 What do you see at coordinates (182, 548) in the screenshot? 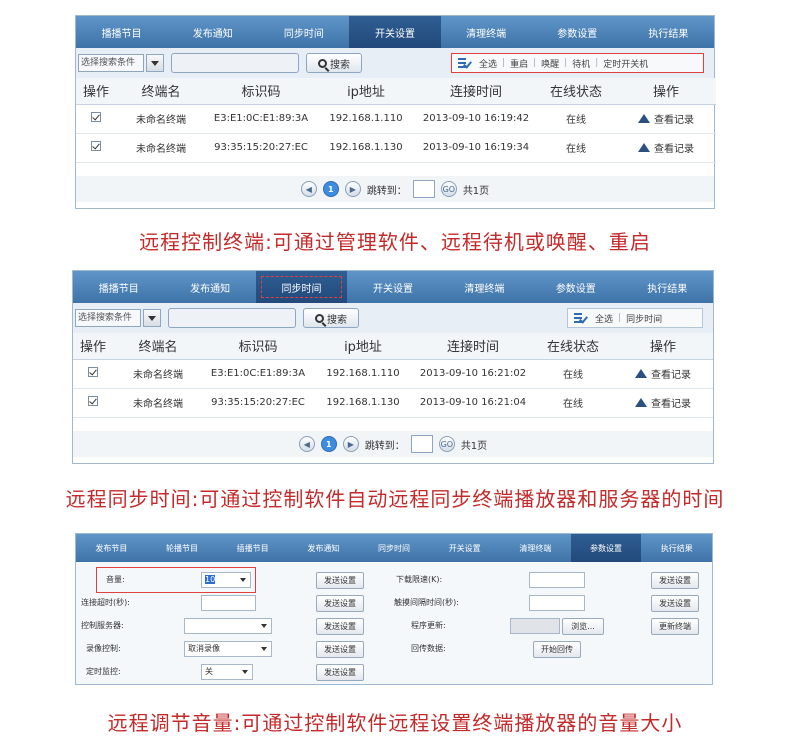
I see `nav-tab: 轮播节目` at bounding box center [182, 548].